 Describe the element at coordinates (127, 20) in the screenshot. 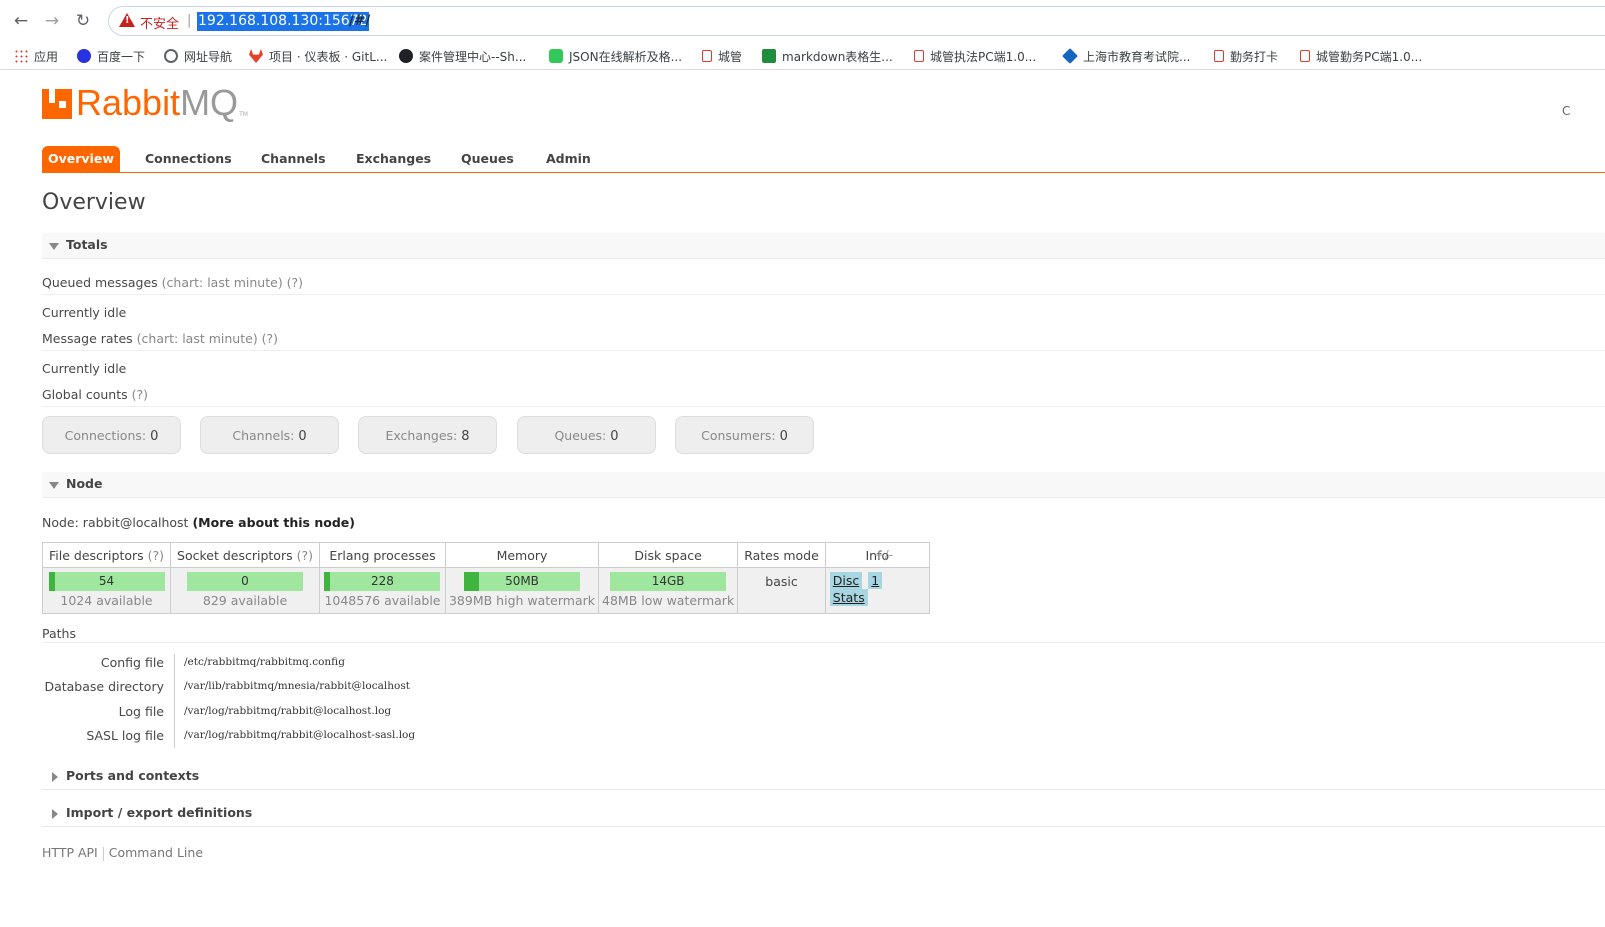

I see `warning-triangle-icon` at that location.